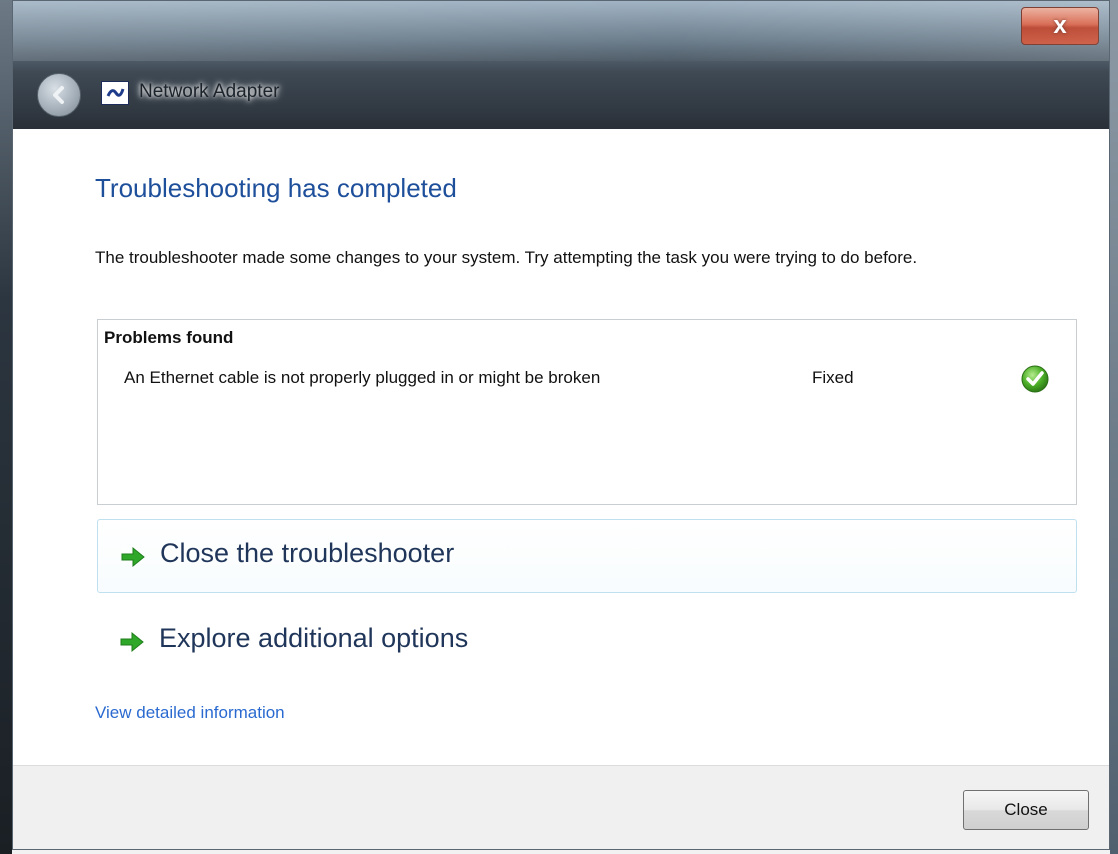 The image size is (1118, 854). Describe the element at coordinates (1035, 379) in the screenshot. I see `green-check-icon` at that location.